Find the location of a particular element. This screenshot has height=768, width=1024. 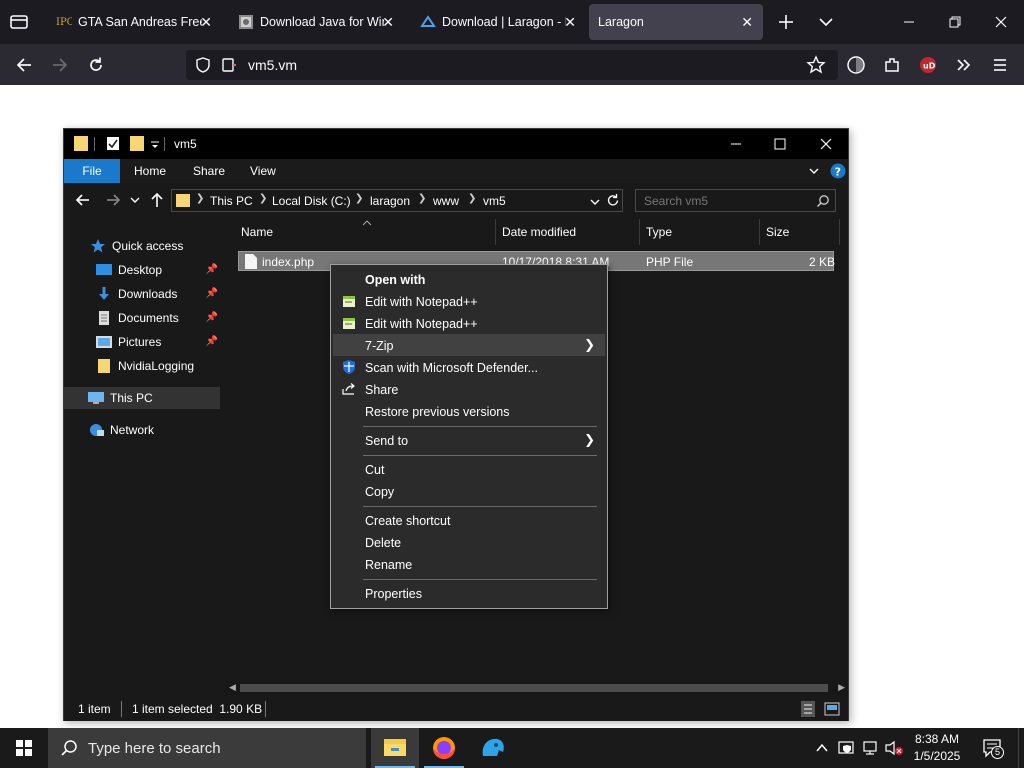

taskbar-laragon is located at coordinates (493, 748).